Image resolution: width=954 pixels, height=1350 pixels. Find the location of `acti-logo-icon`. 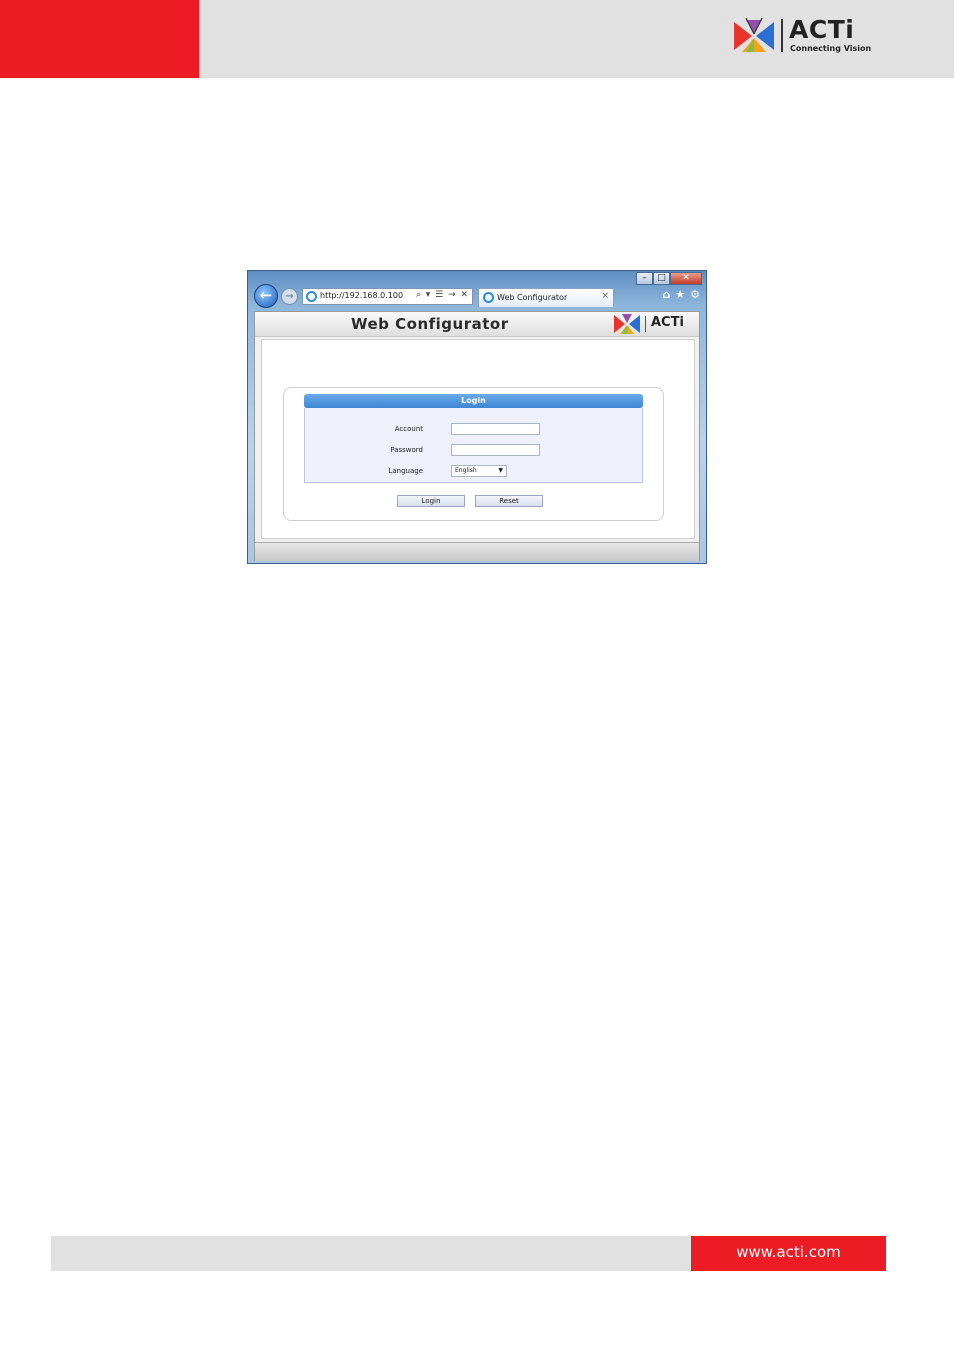

acti-logo-icon is located at coordinates (754, 35).